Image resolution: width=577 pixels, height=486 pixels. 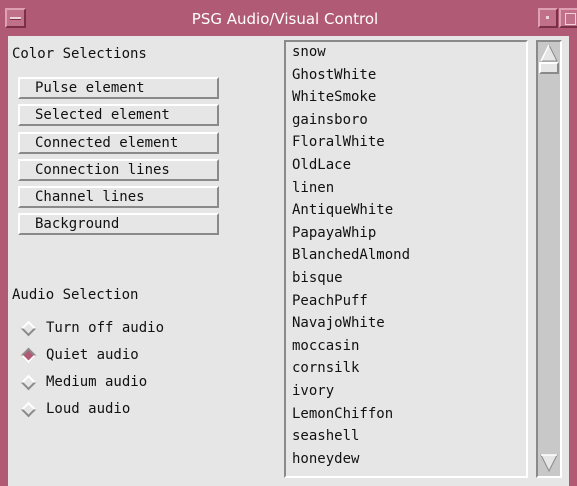 What do you see at coordinates (321, 168) in the screenshot?
I see `color-list-item: OldLace` at bounding box center [321, 168].